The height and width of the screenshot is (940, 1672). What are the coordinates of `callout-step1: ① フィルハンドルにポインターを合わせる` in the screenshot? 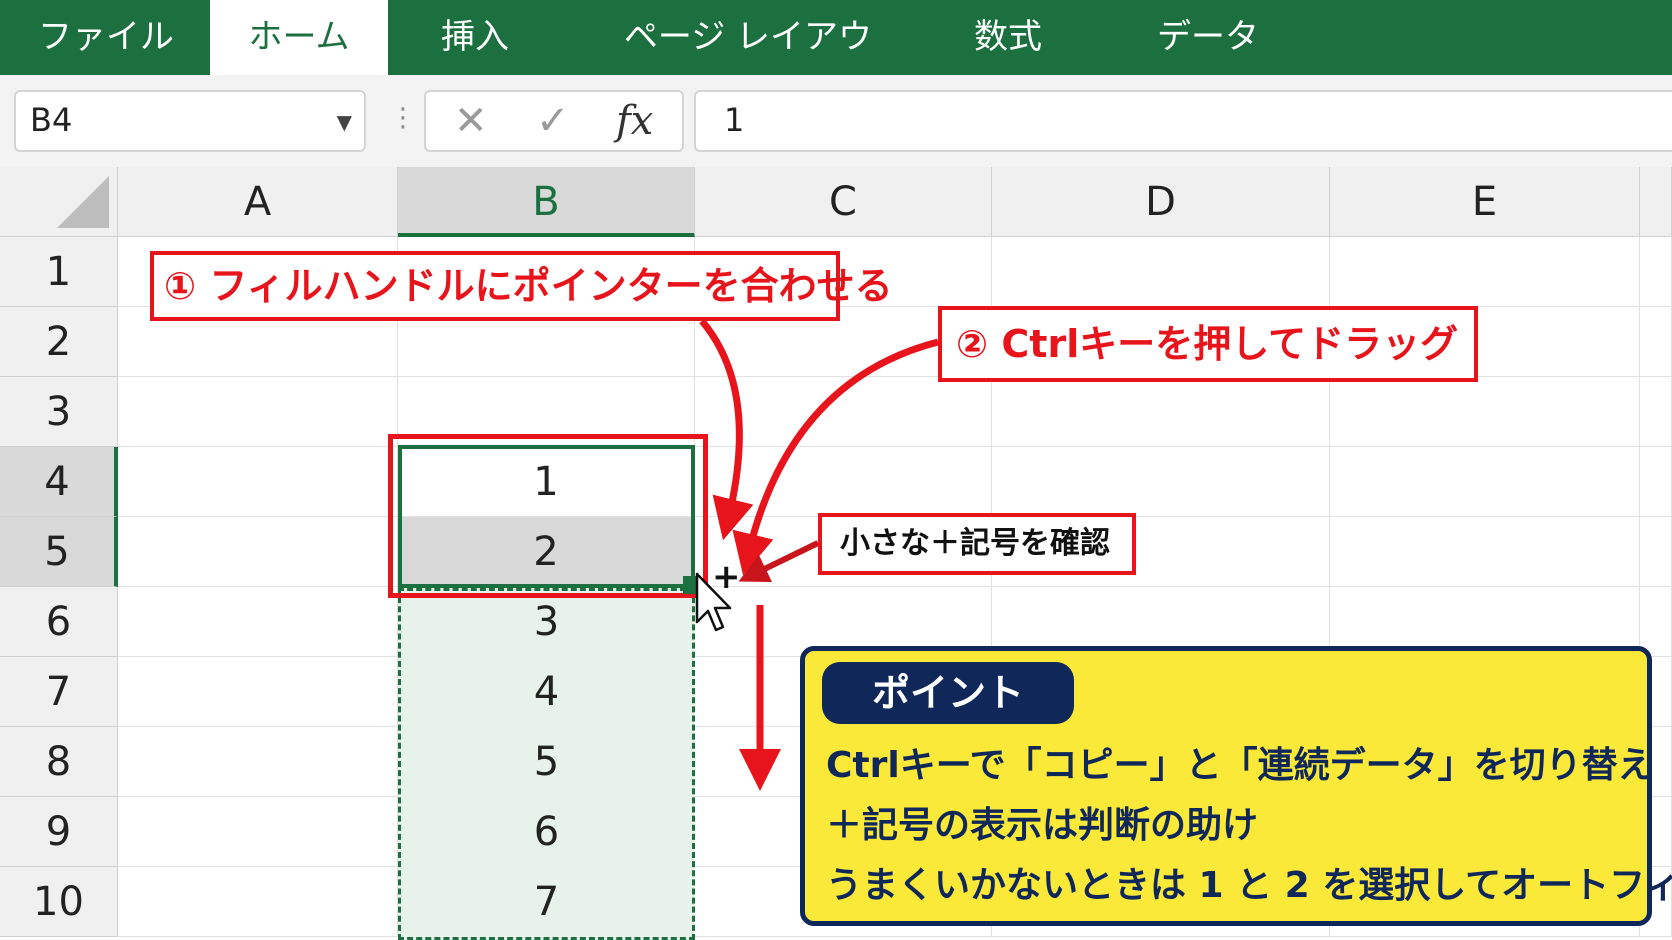 It's located at (521, 286).